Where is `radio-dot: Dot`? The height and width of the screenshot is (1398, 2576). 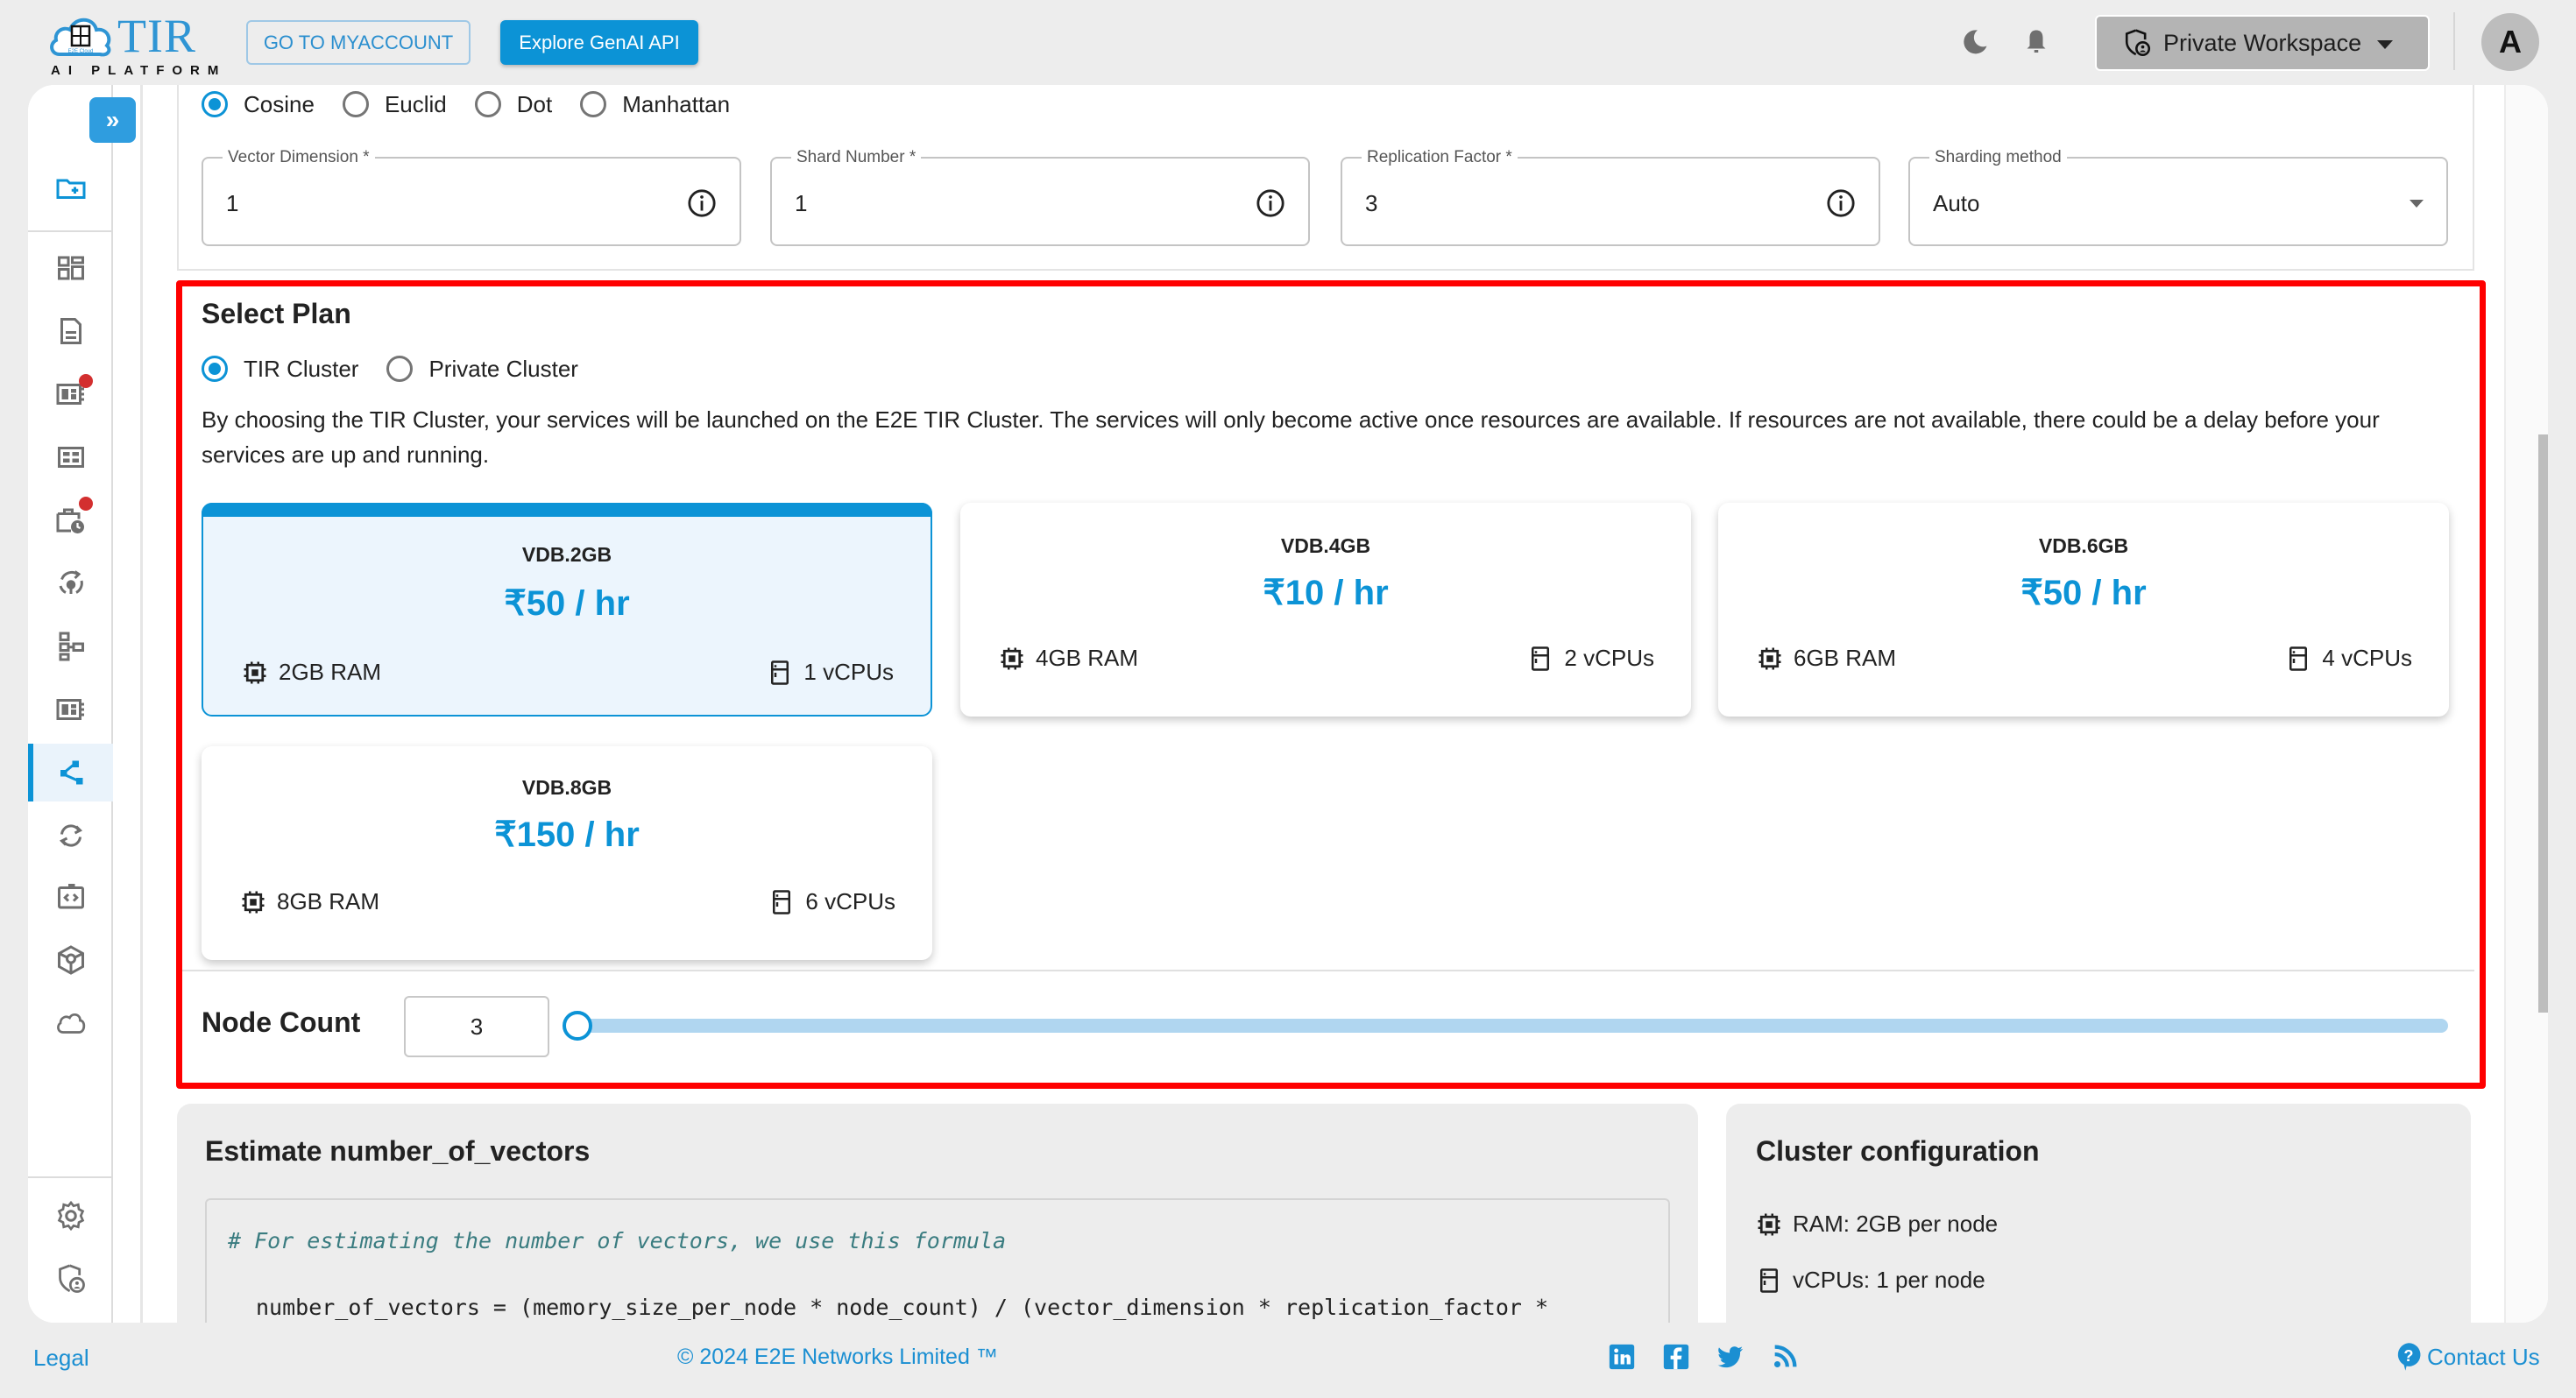 radio-dot: Dot is located at coordinates (513, 104).